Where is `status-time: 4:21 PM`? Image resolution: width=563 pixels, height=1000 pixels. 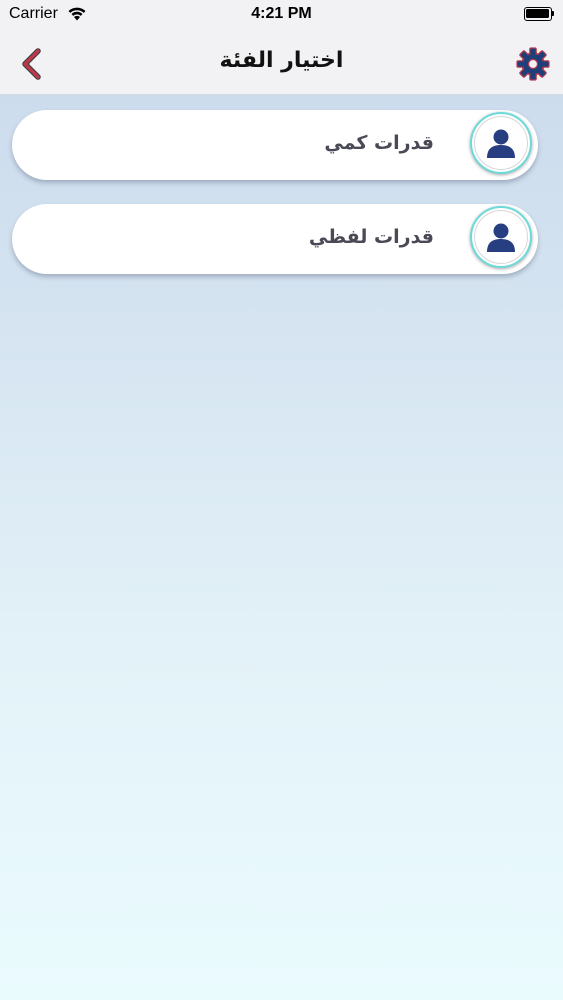
status-time: 4:21 PM is located at coordinates (281, 13).